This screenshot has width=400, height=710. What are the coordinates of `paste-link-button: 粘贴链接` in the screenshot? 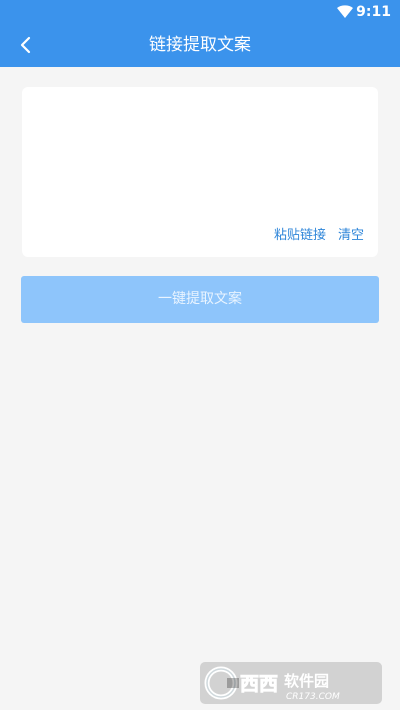 It's located at (300, 236).